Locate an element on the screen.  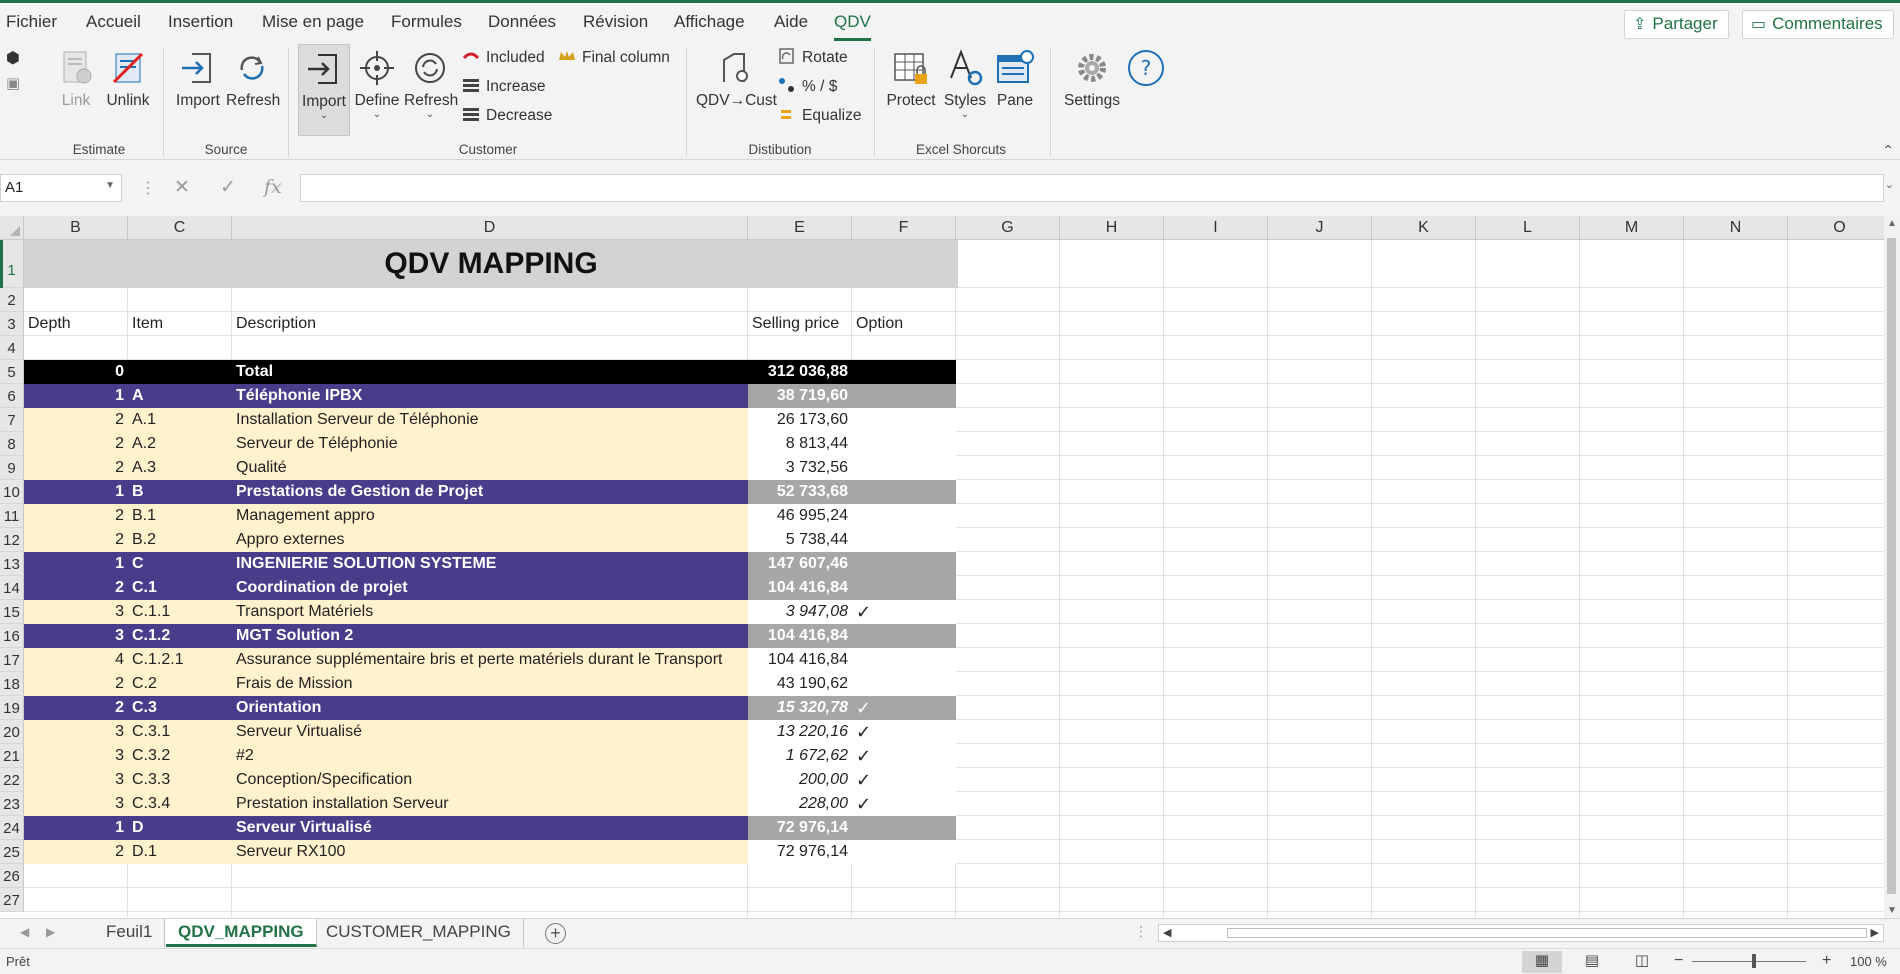
row-header-4: 4 is located at coordinates (12, 348).